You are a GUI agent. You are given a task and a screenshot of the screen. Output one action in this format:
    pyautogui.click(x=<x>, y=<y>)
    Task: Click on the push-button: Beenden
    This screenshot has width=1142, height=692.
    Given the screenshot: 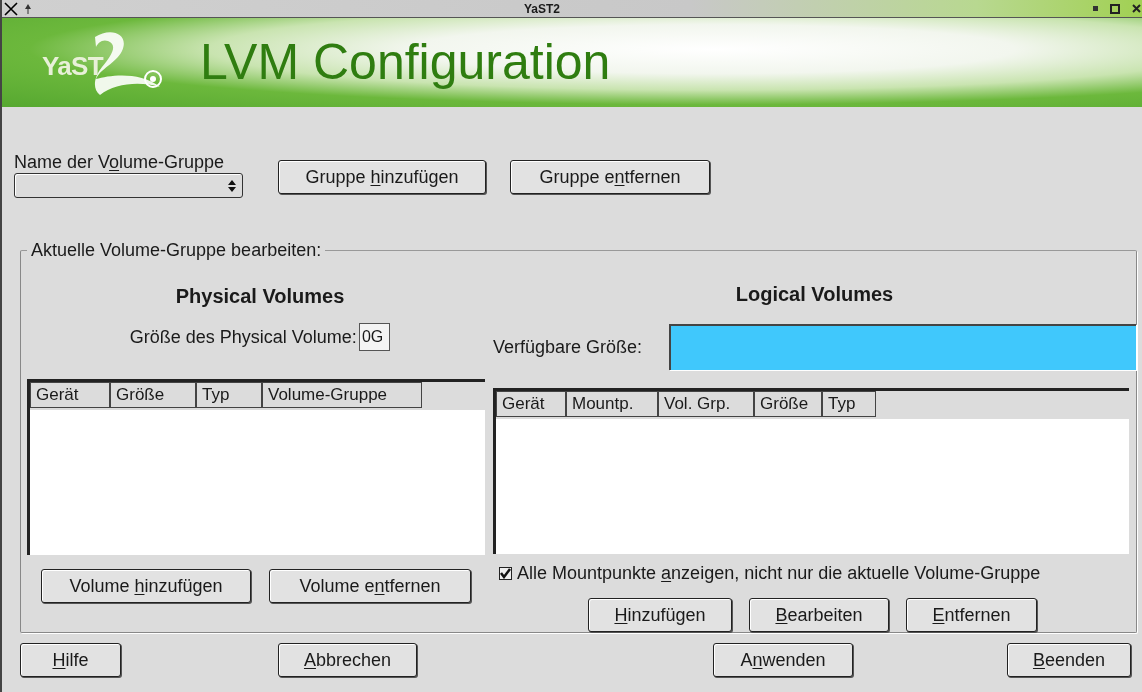 What is the action you would take?
    pyautogui.click(x=1069, y=660)
    